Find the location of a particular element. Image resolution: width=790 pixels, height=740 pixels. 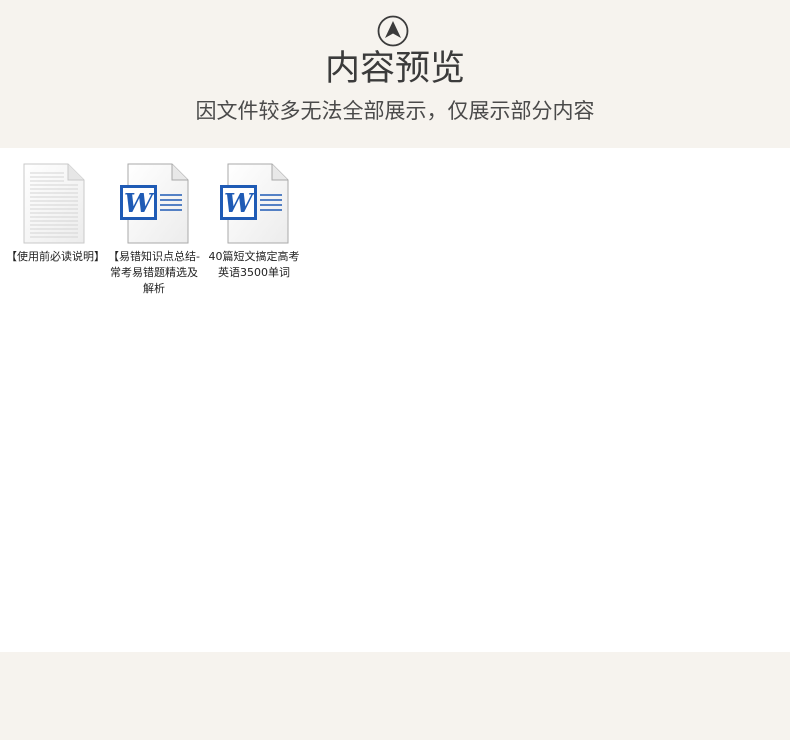

file-item: 【使用前必读说明】 is located at coordinates (55, 233).